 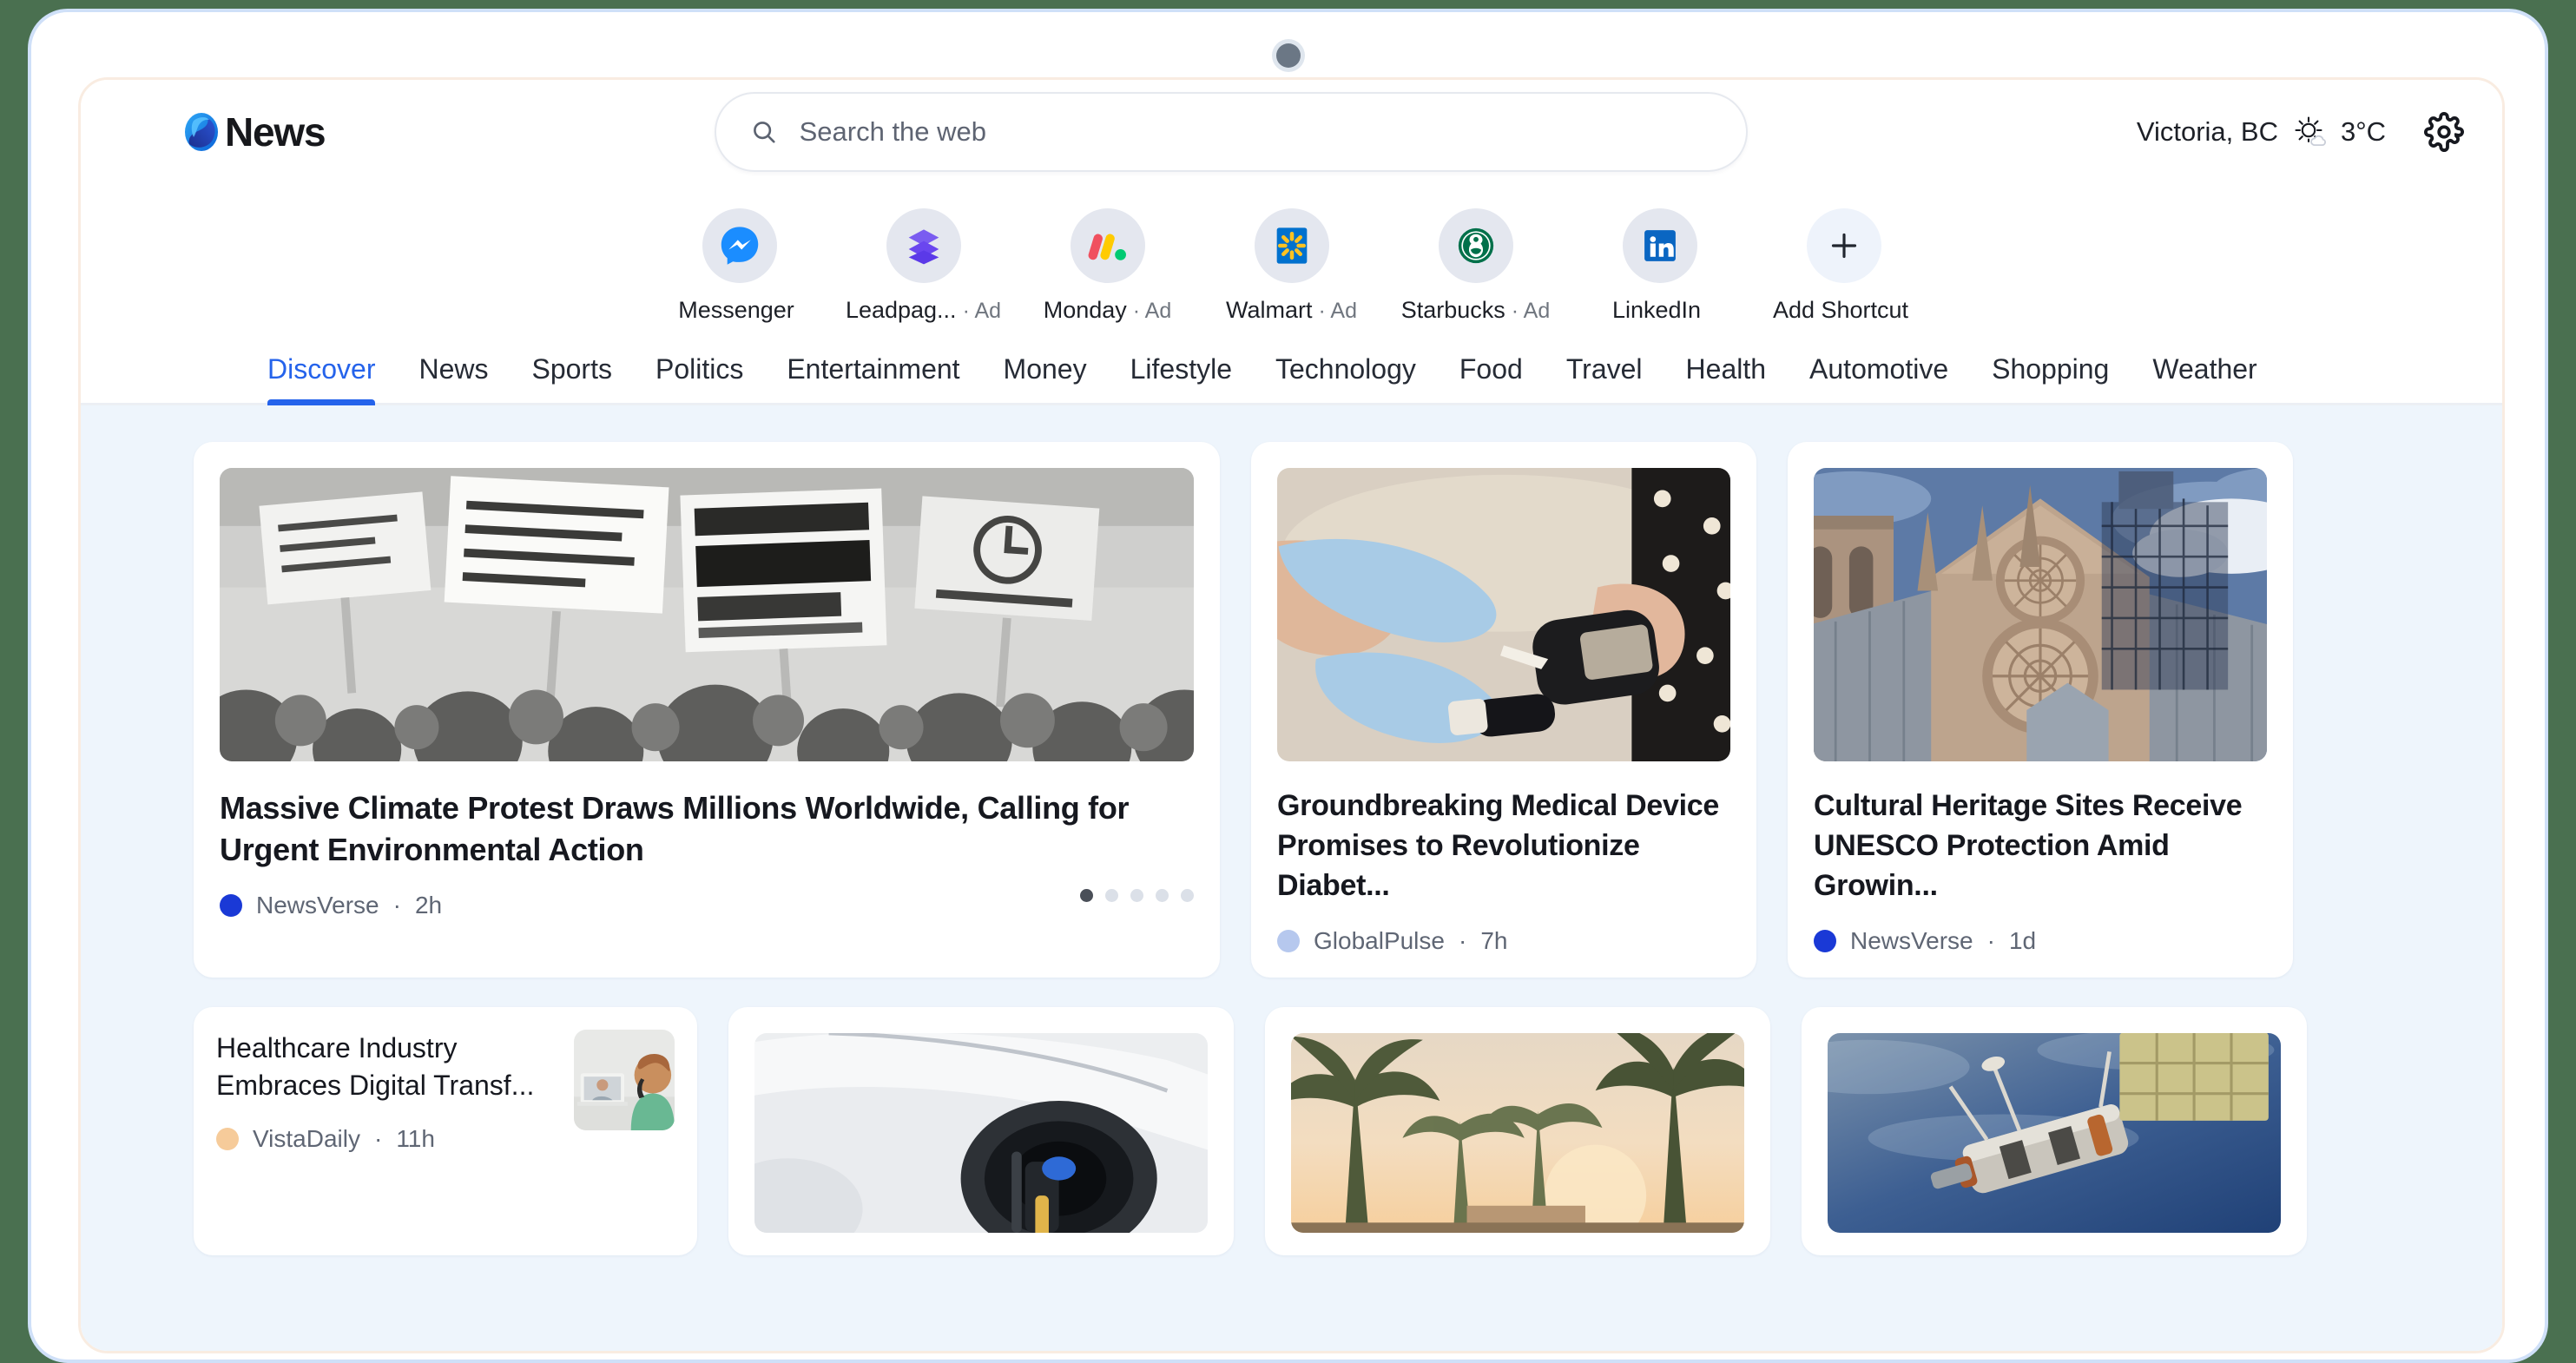 What do you see at coordinates (1494, 940) in the screenshot?
I see `article-time: 7h` at bounding box center [1494, 940].